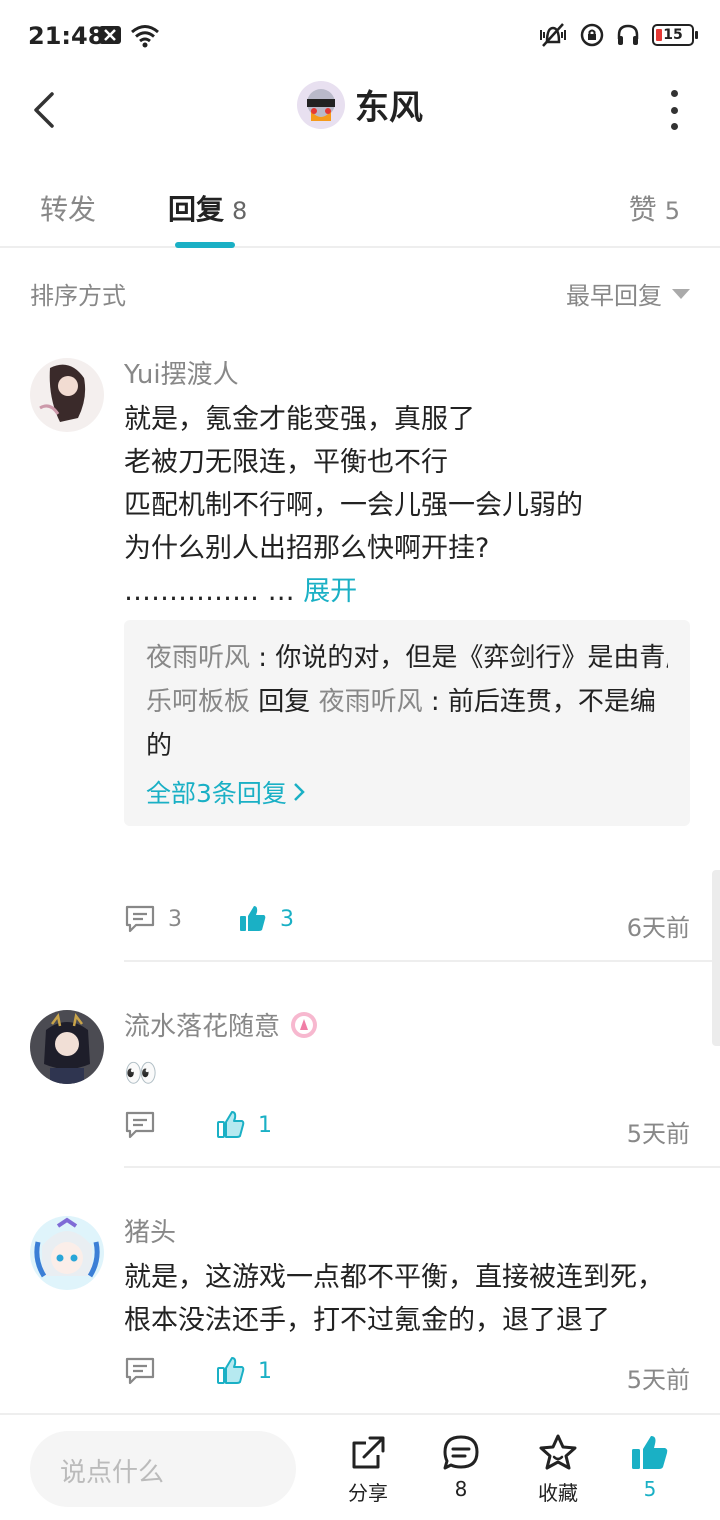 The image size is (720, 1520). Describe the element at coordinates (304, 1024) in the screenshot. I see `user-badge-icon` at that location.